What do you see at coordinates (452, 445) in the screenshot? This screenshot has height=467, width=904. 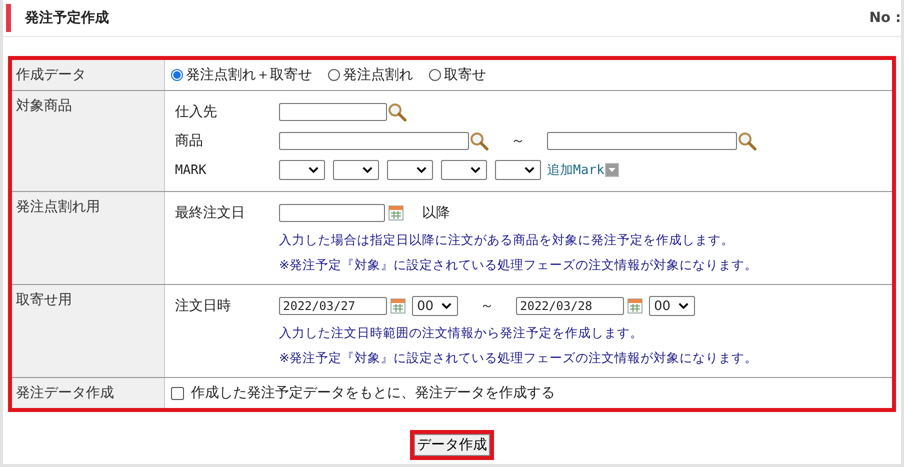 I see `create-data-button: データ作成` at bounding box center [452, 445].